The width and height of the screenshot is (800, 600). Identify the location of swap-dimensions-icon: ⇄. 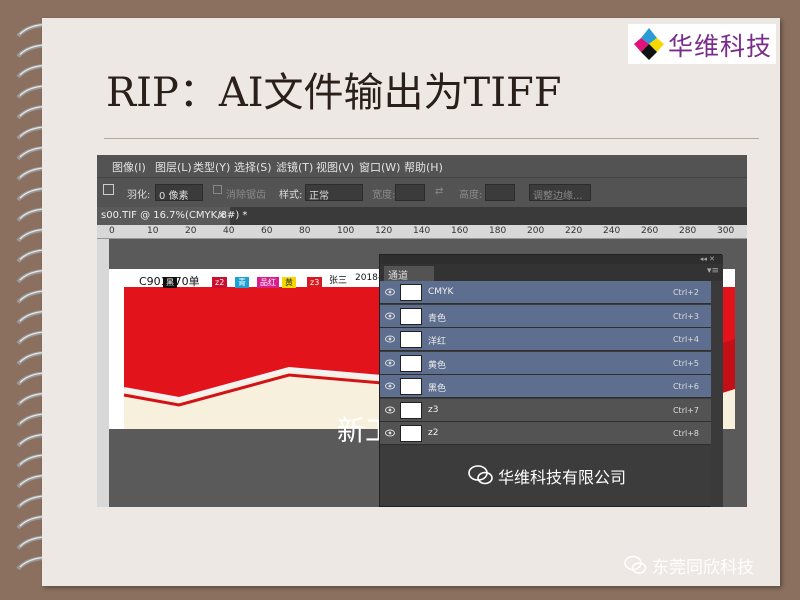
(439, 191).